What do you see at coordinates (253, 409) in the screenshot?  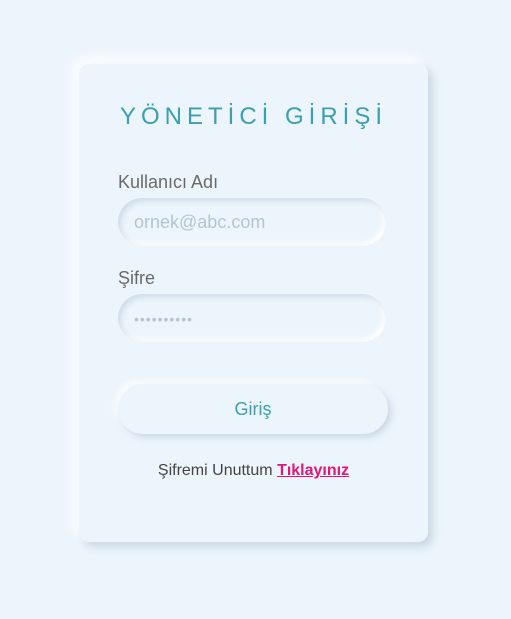 I see `login-button: Giriş` at bounding box center [253, 409].